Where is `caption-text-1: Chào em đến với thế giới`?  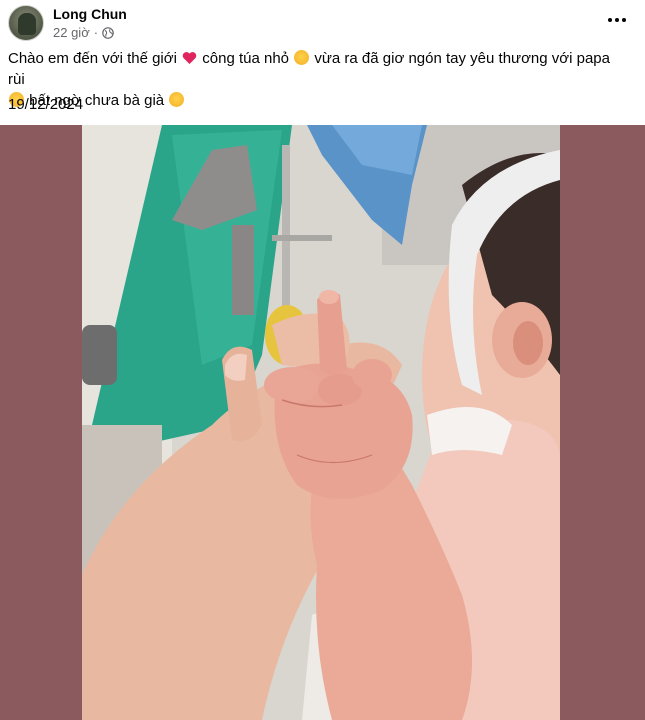
caption-text-1: Chào em đến với thế giới is located at coordinates (92, 58).